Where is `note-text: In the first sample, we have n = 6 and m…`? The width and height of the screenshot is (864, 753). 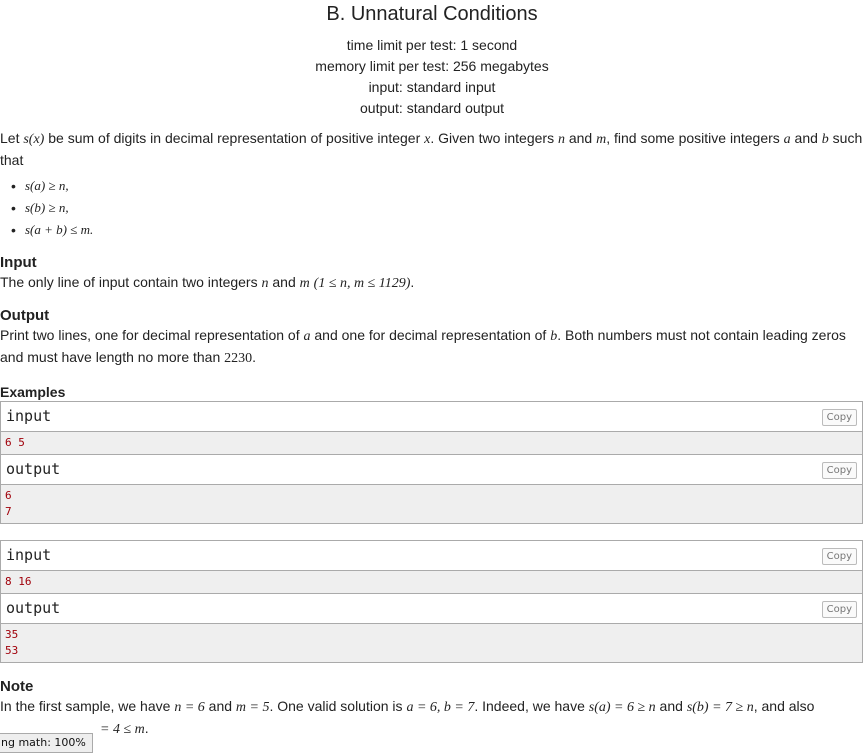 note-text: In the first sample, we have n = 6 and m… is located at coordinates (432, 718).